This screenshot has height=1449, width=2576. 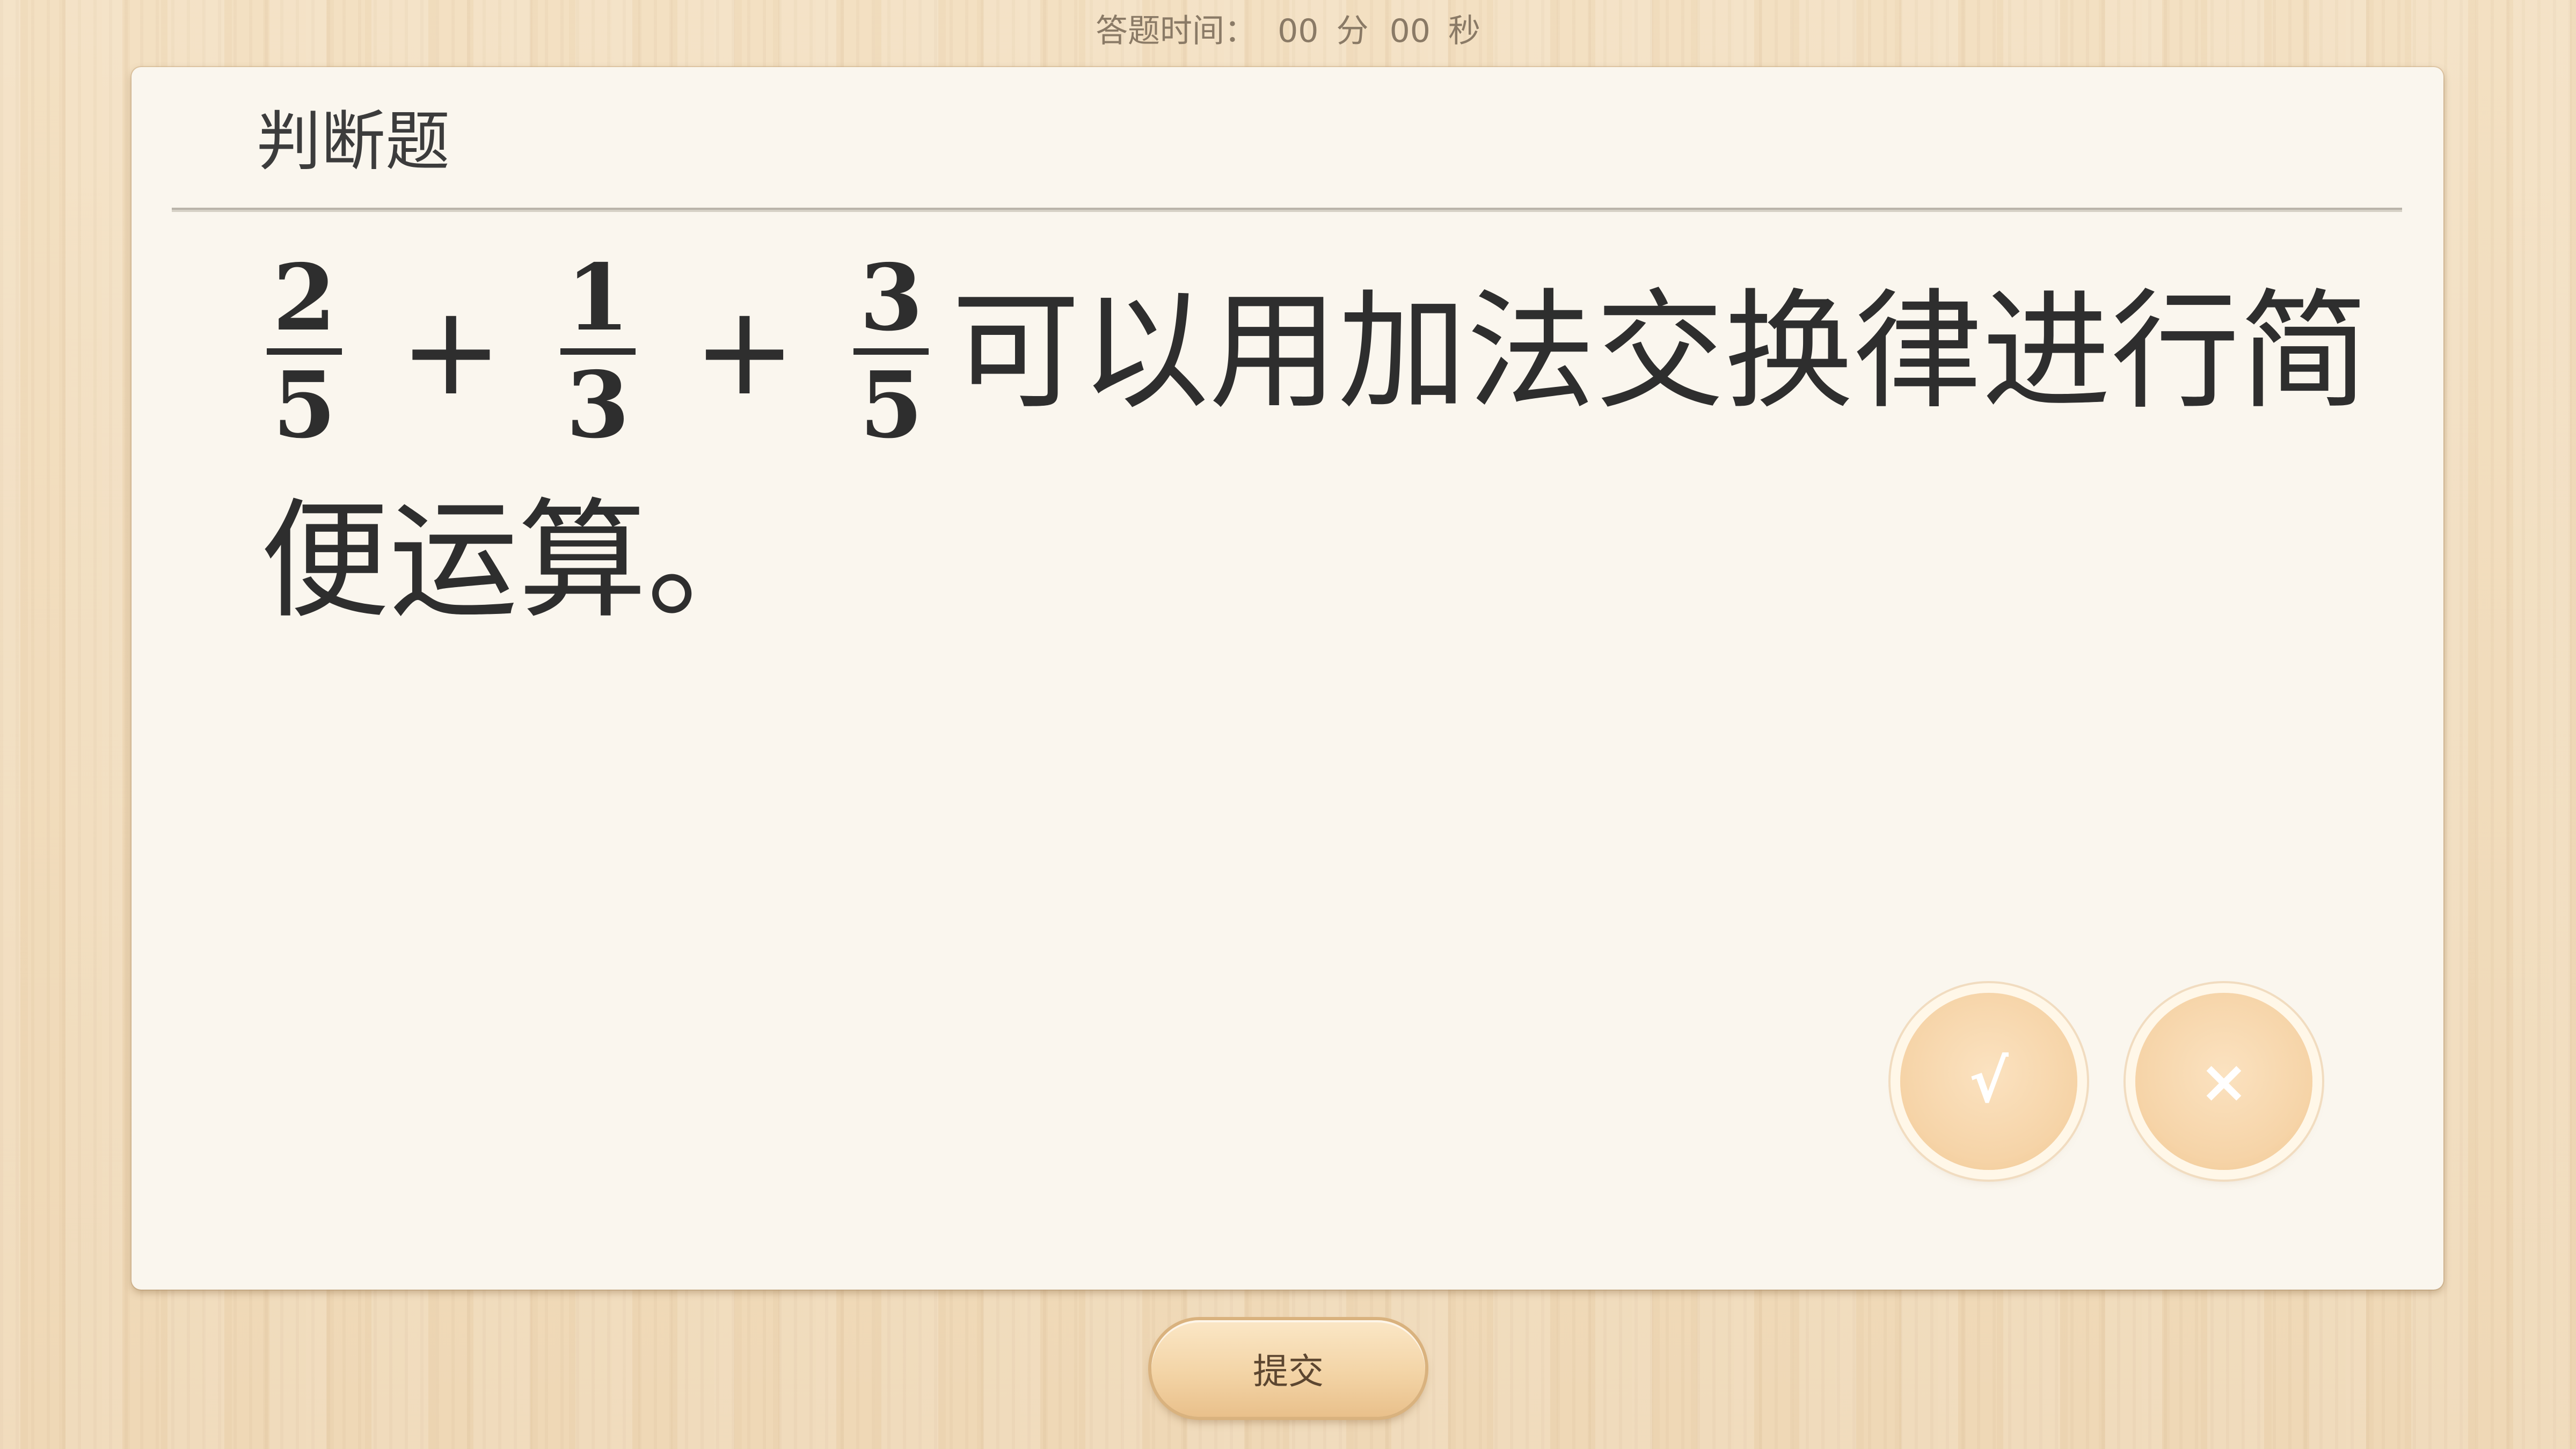 I want to click on false-answer-button: ×, so click(x=2223, y=1081).